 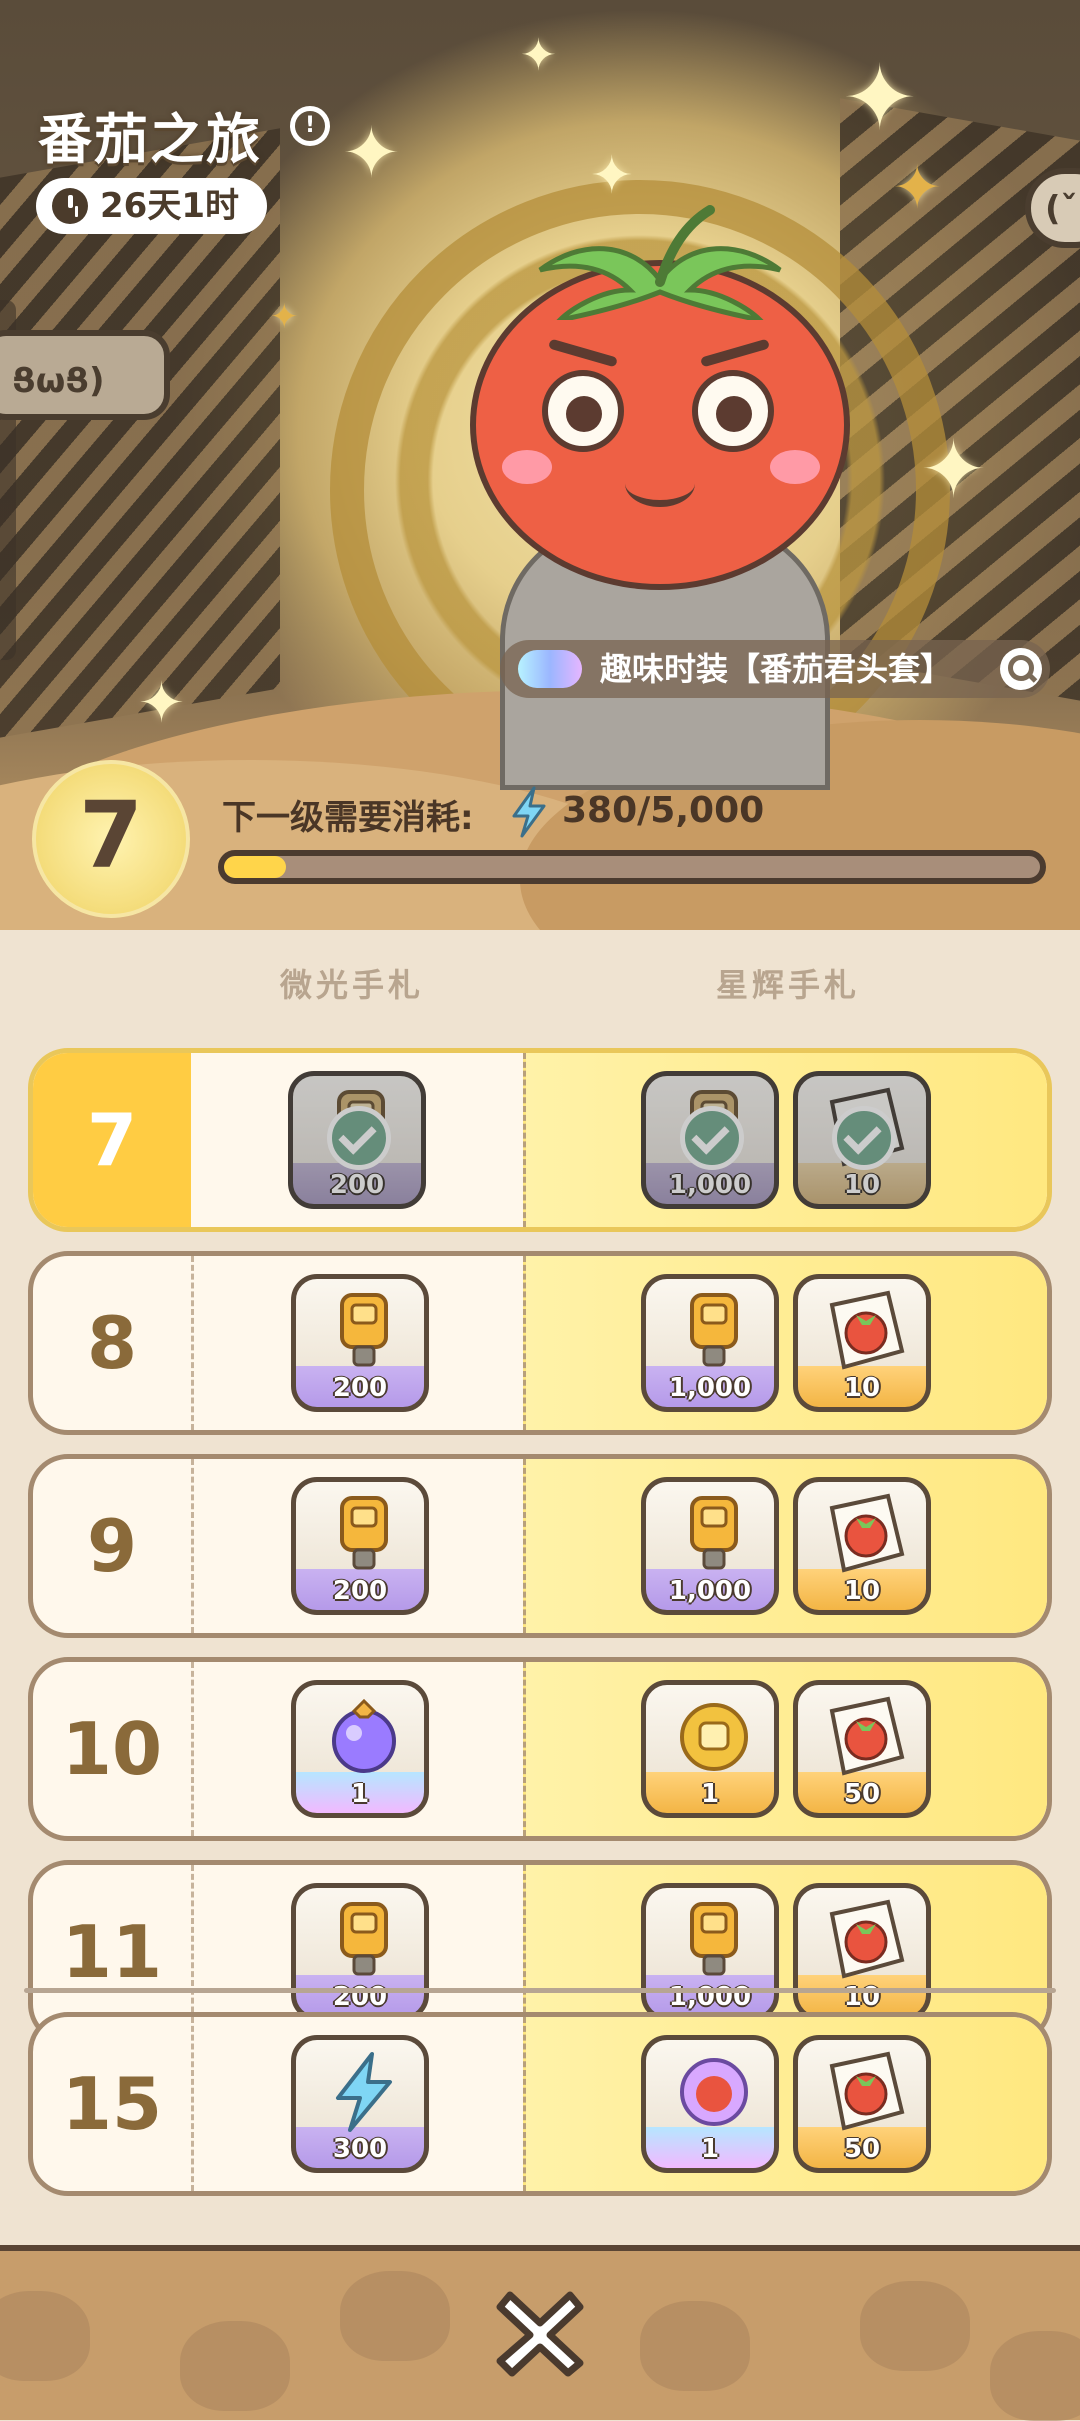 I want to click on outfit-label: 趣味时装【番茄君头套】, so click(x=776, y=669).